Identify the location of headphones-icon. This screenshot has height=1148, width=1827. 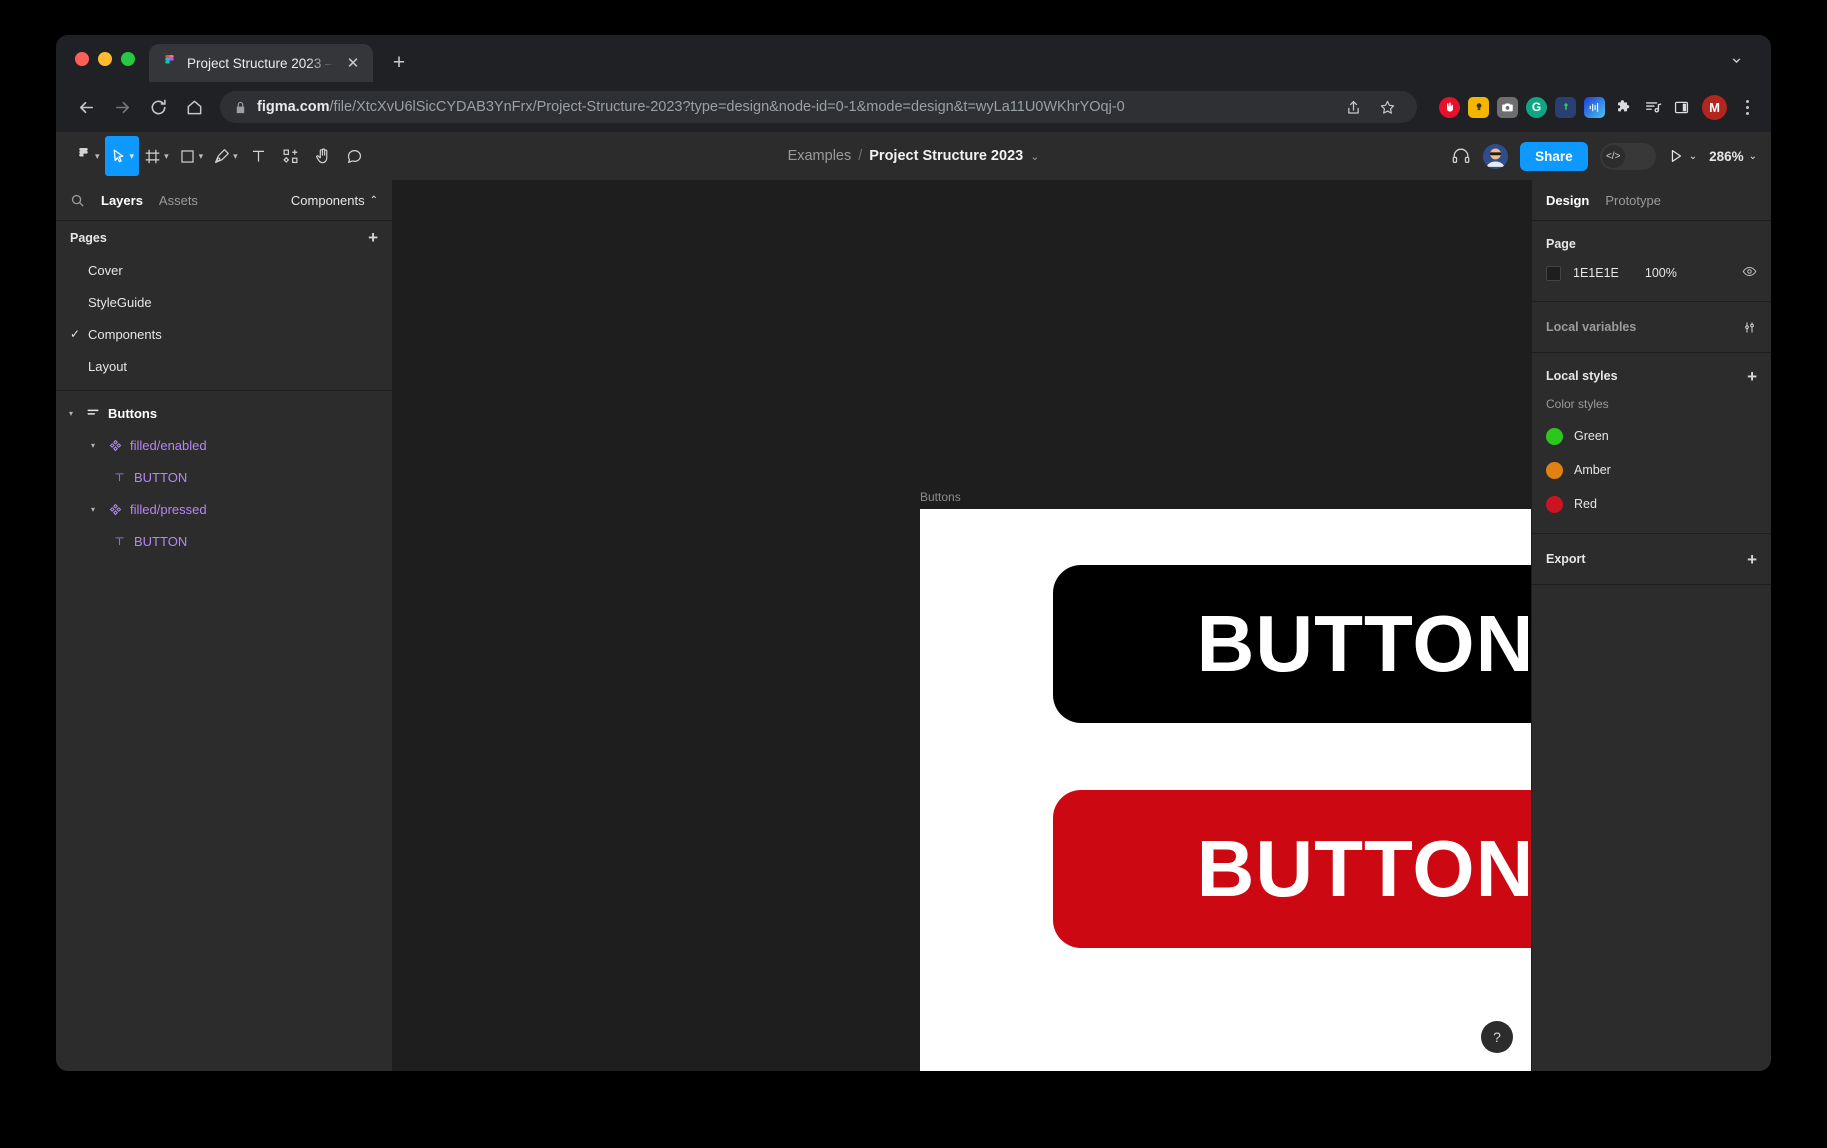
(1461, 156).